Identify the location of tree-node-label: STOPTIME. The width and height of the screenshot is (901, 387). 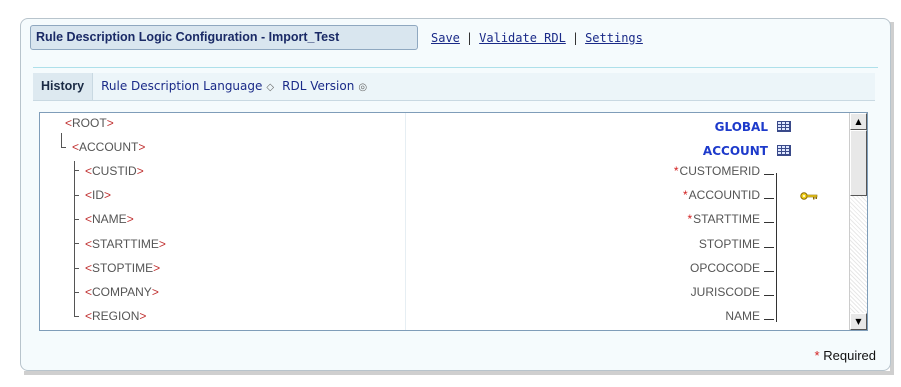
(123, 268).